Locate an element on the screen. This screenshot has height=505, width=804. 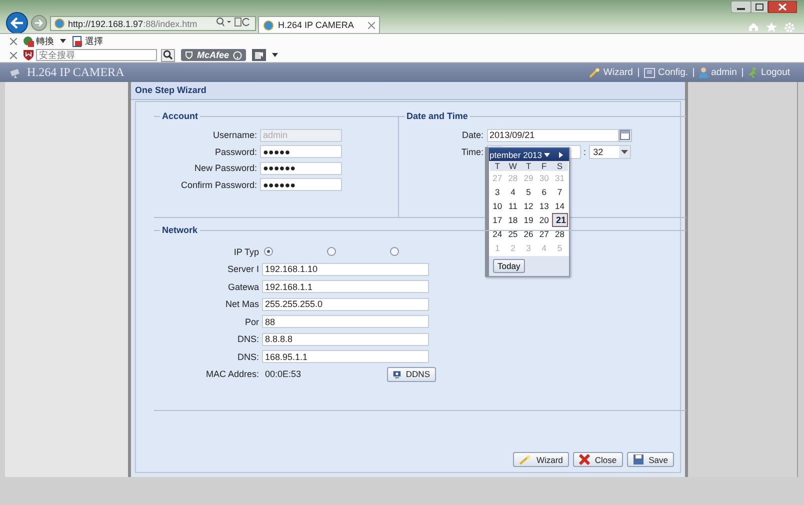
window-controls-icon is located at coordinates (764, 8).